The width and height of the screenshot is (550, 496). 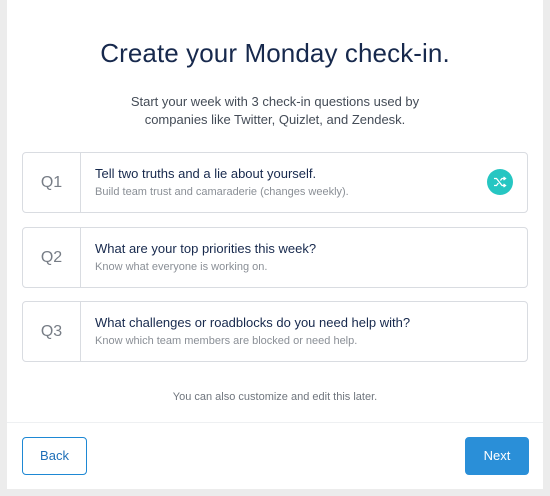 What do you see at coordinates (497, 456) in the screenshot?
I see `next-button: Next` at bounding box center [497, 456].